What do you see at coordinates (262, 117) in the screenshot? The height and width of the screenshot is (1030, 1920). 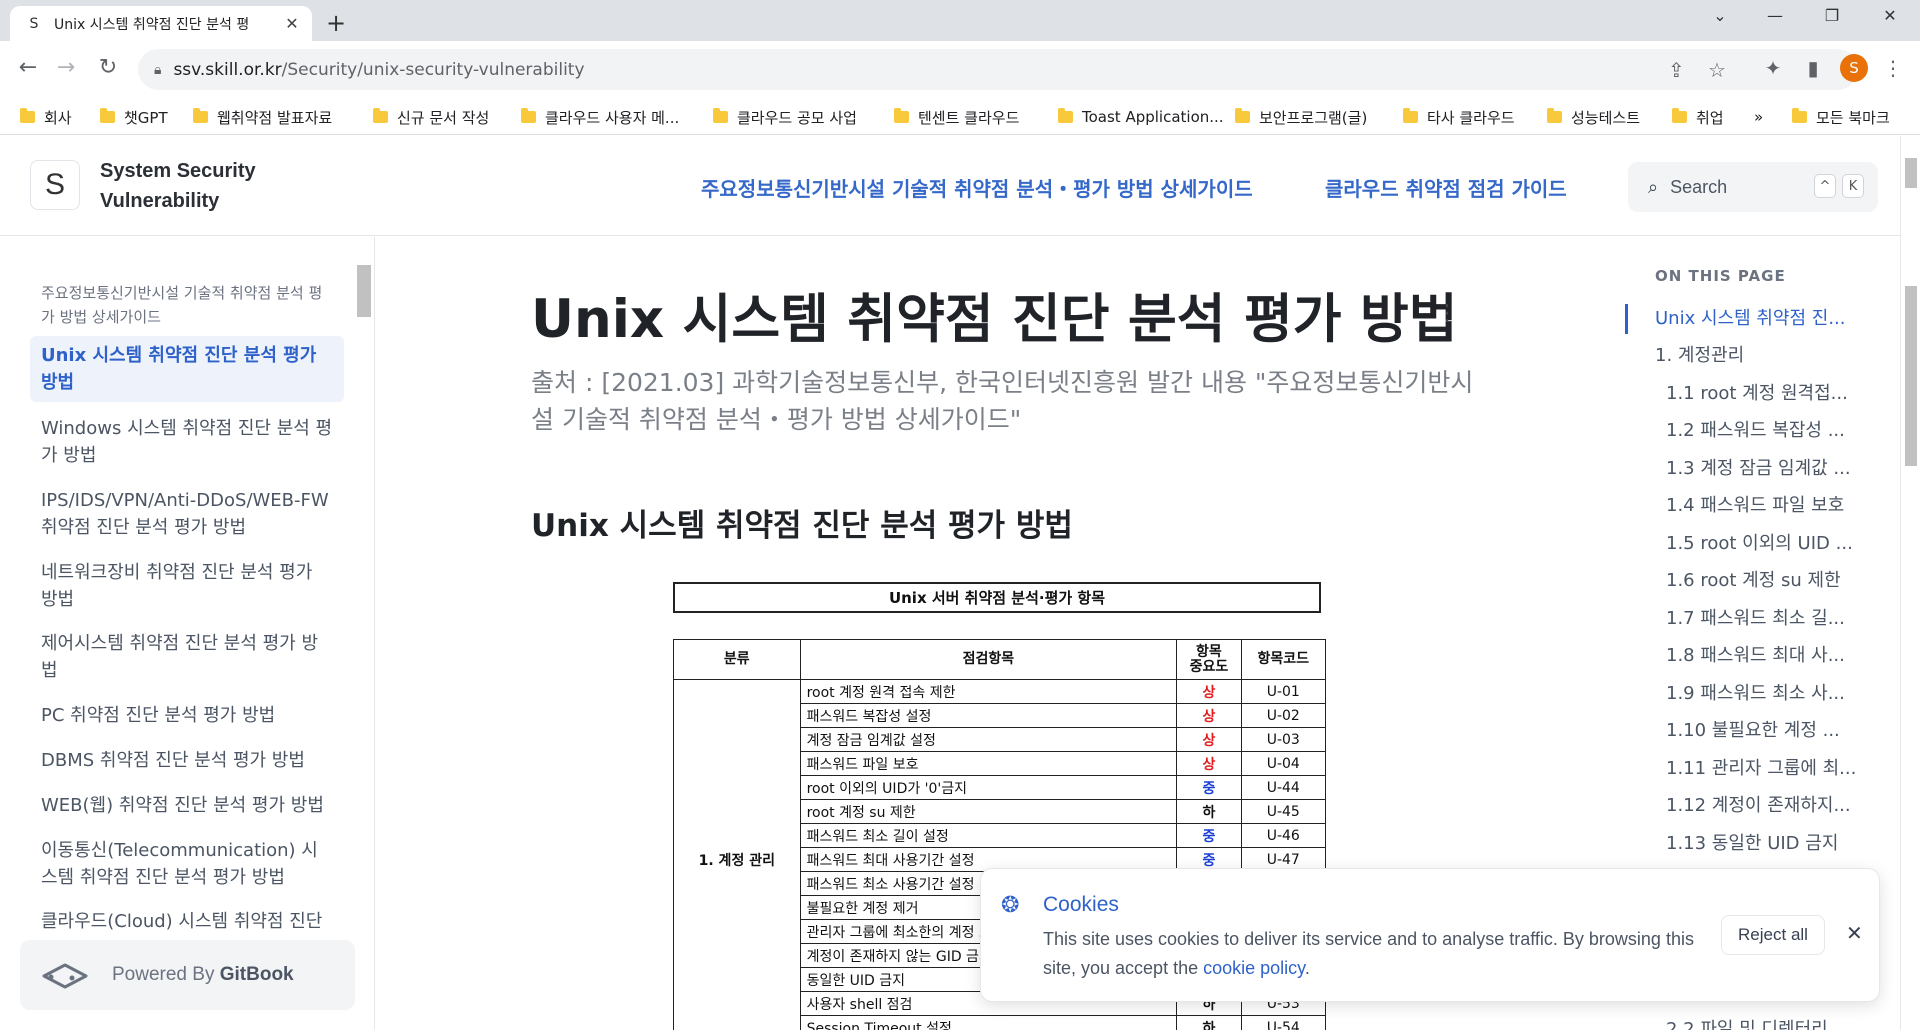 I see `bookmark-item: 웹취약점 발표자료` at bounding box center [262, 117].